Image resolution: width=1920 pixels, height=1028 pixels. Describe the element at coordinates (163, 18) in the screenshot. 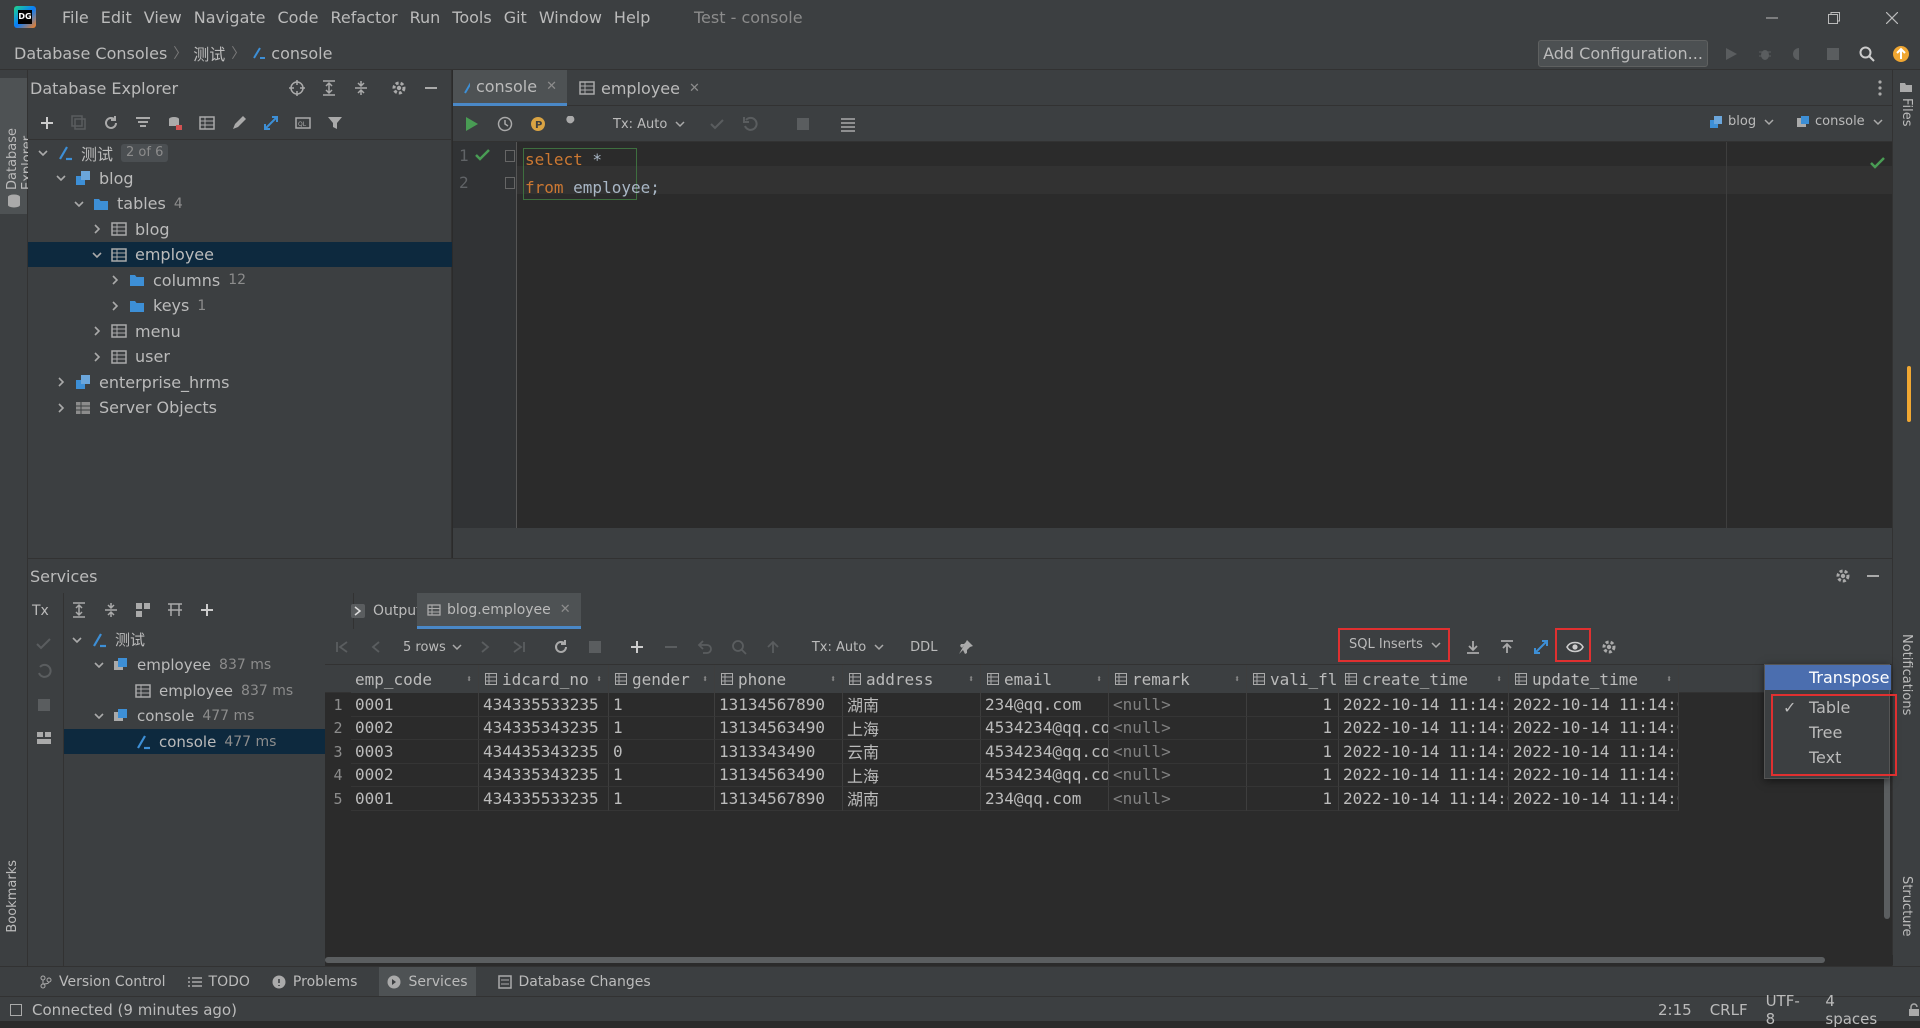

I see `menu-view: View` at that location.